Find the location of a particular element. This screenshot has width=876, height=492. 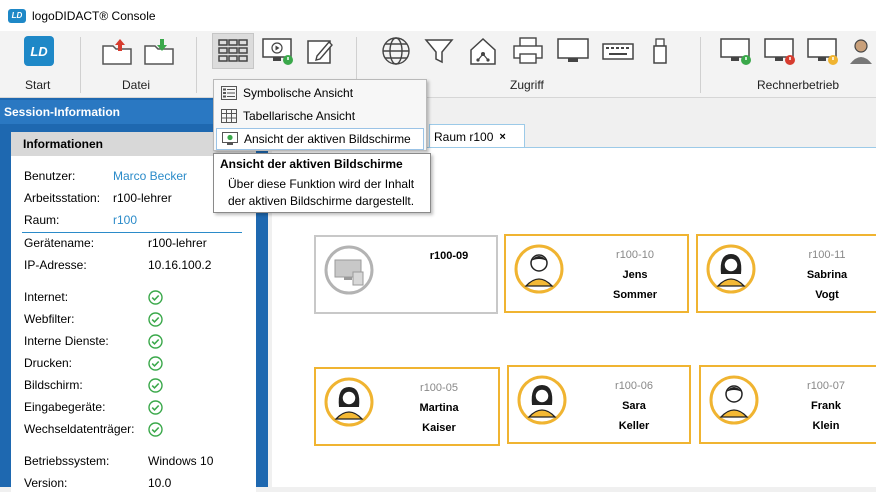

user-last-name: Klein is located at coordinates (826, 426).